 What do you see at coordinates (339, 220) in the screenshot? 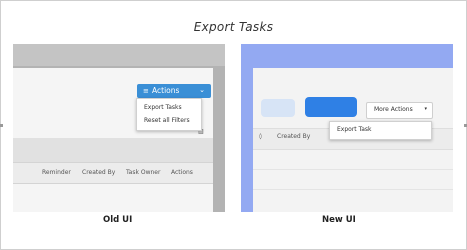
I see `new-ui-caption: New UI` at bounding box center [339, 220].